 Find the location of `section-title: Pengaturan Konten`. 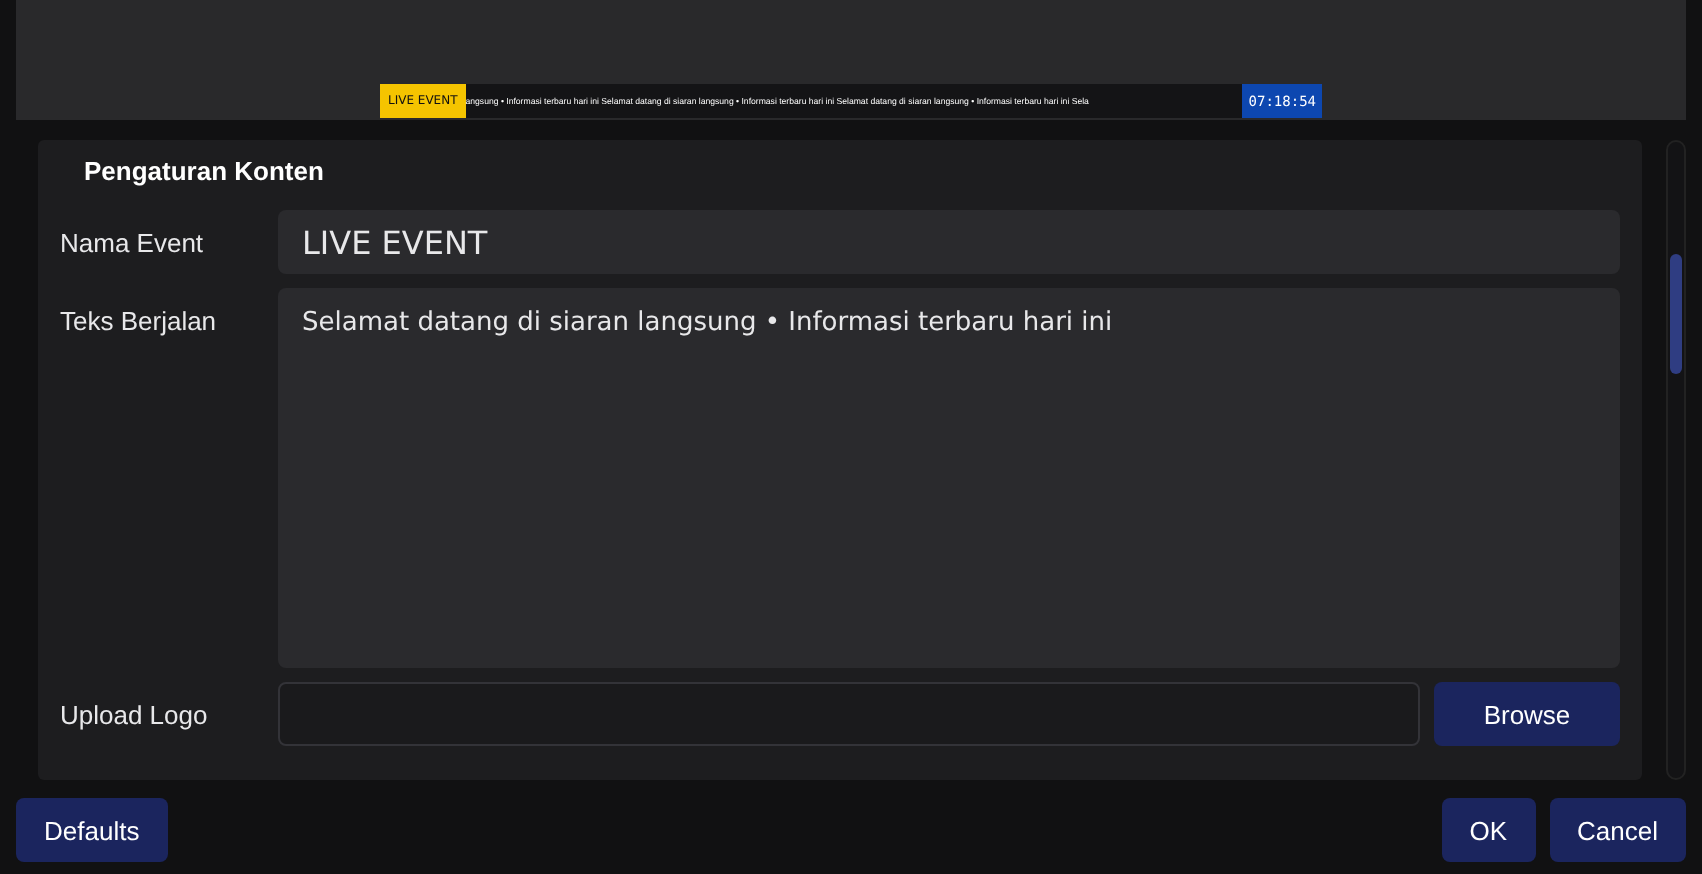

section-title: Pengaturan Konten is located at coordinates (205, 171).